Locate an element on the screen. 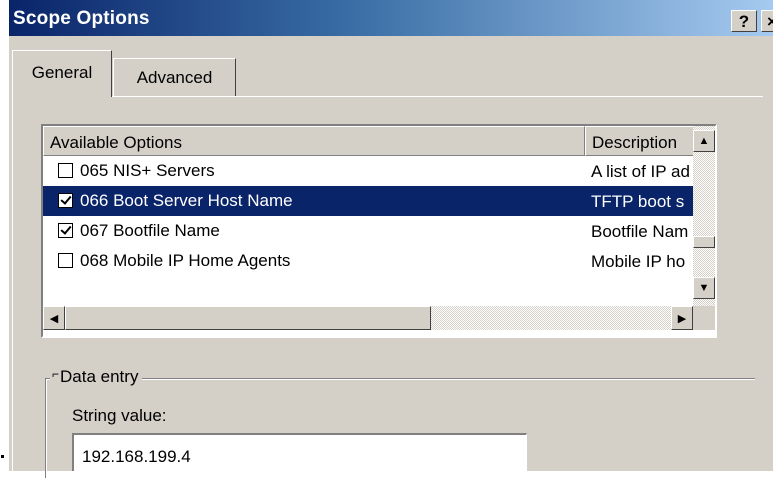  arrow-up-icon: ▲ is located at coordinates (704, 141).